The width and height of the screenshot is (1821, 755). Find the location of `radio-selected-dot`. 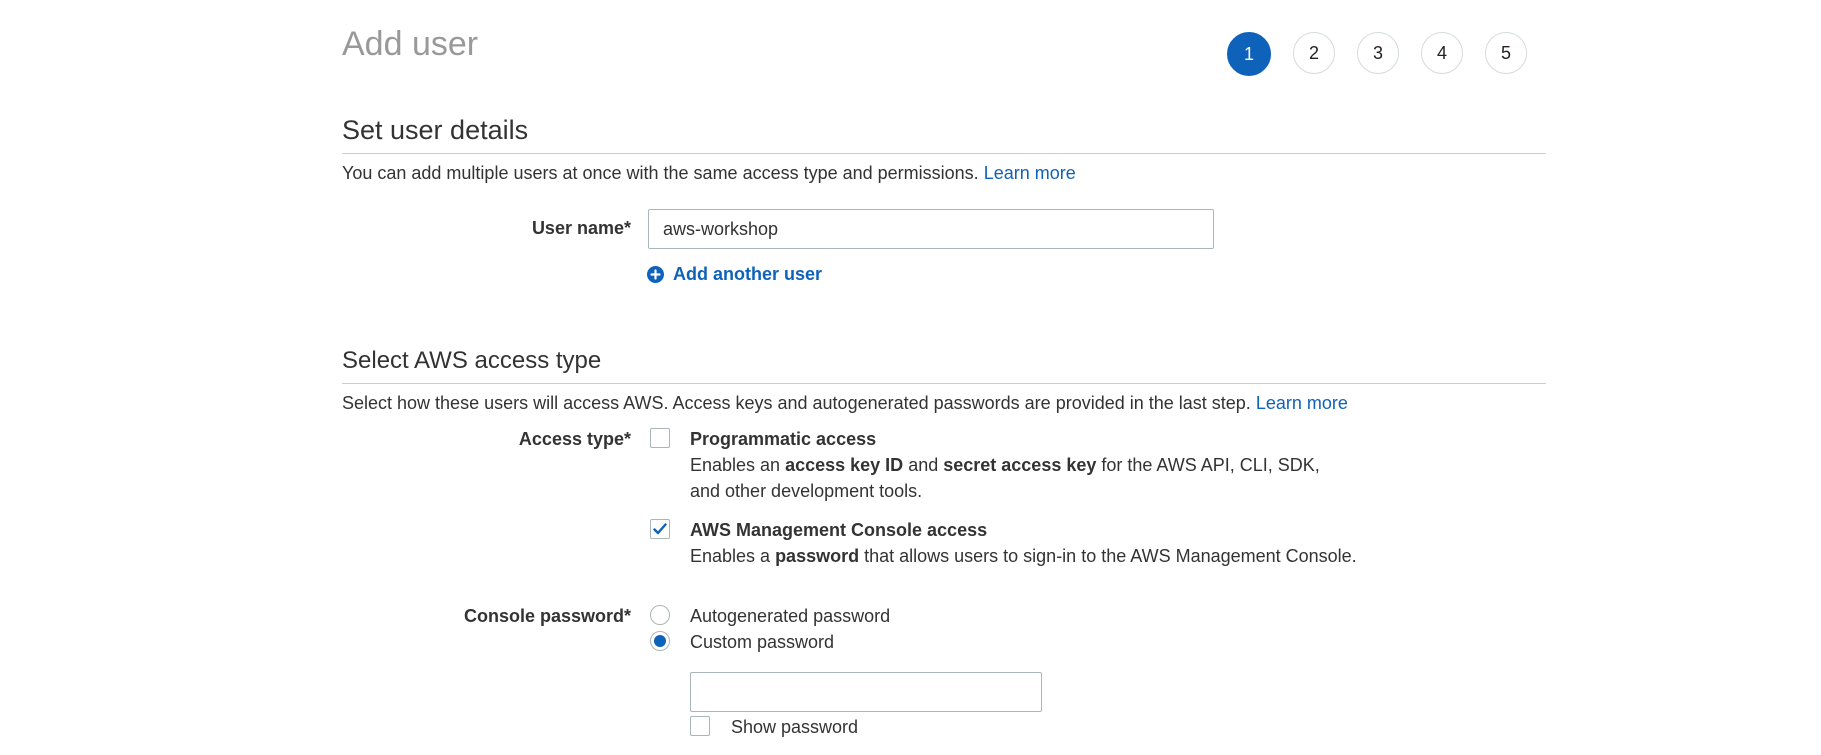

radio-selected-dot is located at coordinates (660, 641).